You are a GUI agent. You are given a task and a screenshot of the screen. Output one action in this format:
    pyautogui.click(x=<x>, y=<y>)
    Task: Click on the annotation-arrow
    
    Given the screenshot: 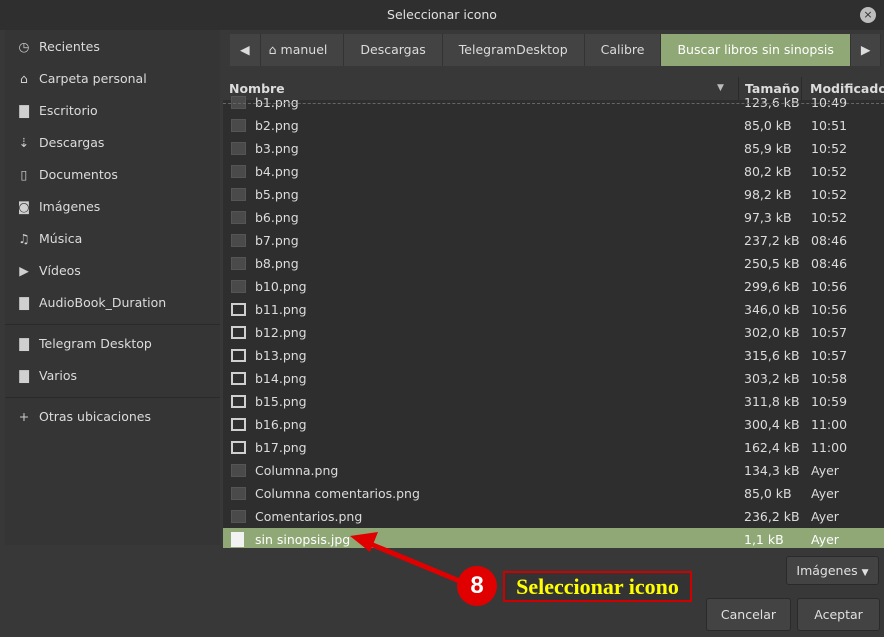 What is the action you would take?
    pyautogui.click(x=406, y=558)
    